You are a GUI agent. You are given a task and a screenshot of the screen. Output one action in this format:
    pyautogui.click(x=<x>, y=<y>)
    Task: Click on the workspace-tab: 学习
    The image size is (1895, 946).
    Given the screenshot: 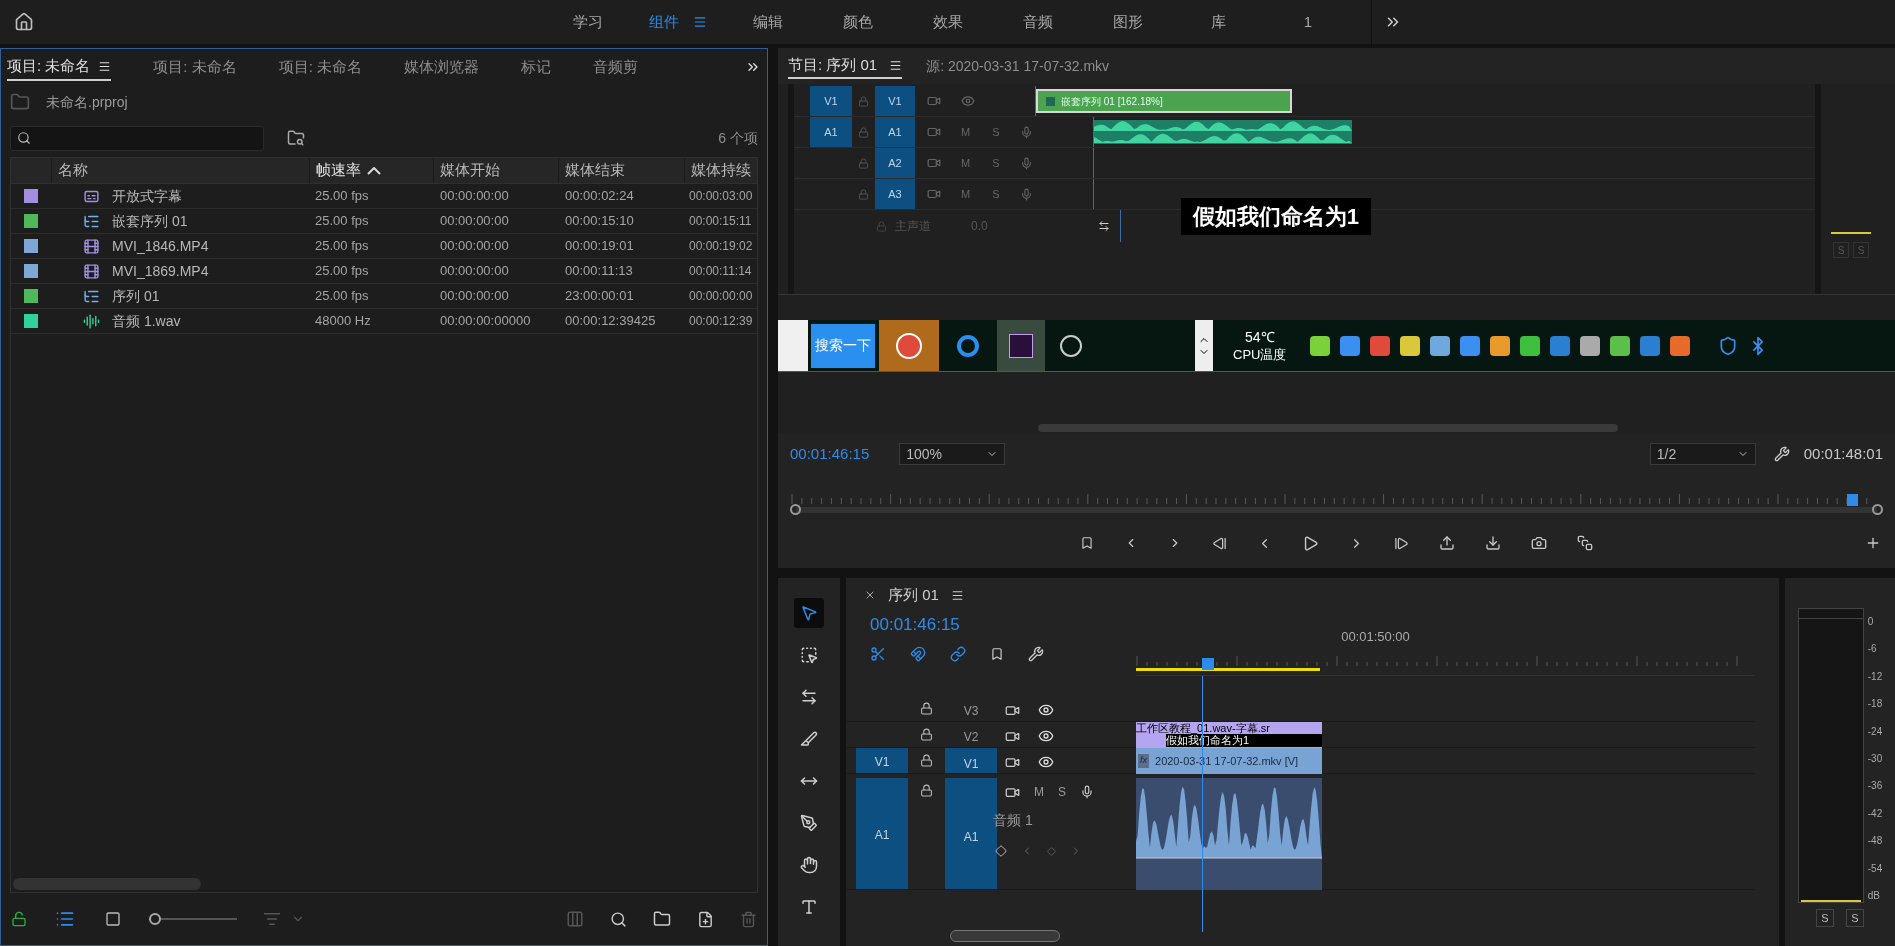 What is the action you would take?
    pyautogui.click(x=588, y=22)
    